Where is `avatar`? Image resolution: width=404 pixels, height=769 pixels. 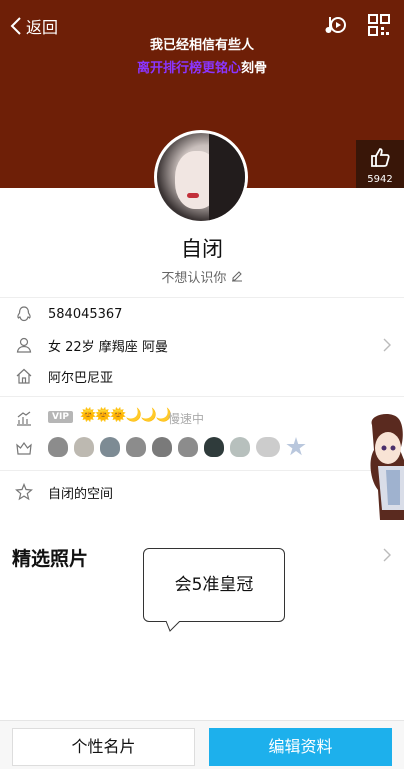
avatar is located at coordinates (201, 177).